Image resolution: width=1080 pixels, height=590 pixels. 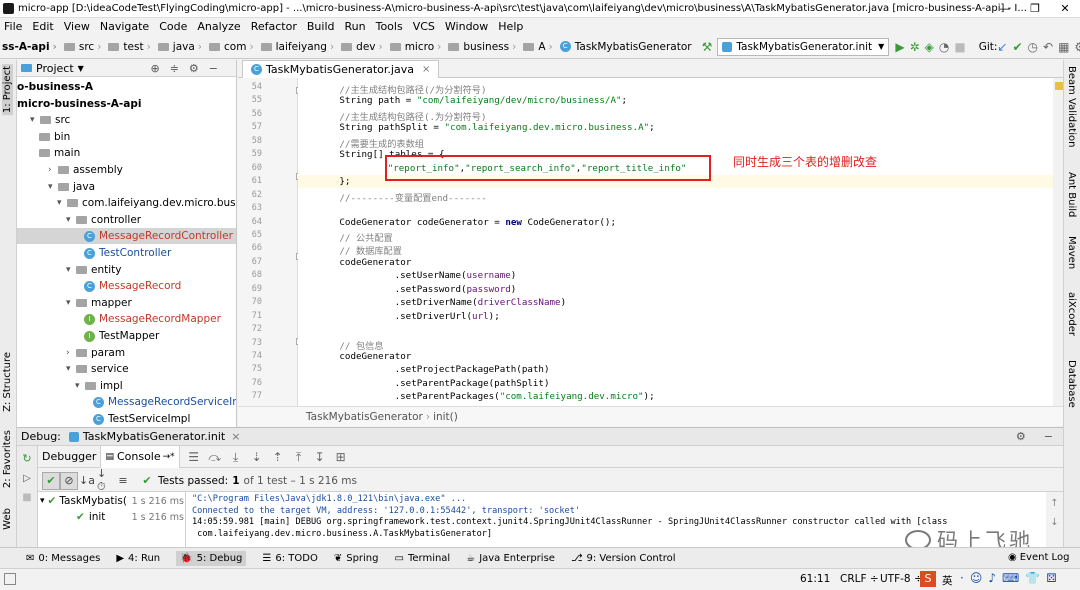 I want to click on tree-item: o-business-A, so click(x=55, y=87).